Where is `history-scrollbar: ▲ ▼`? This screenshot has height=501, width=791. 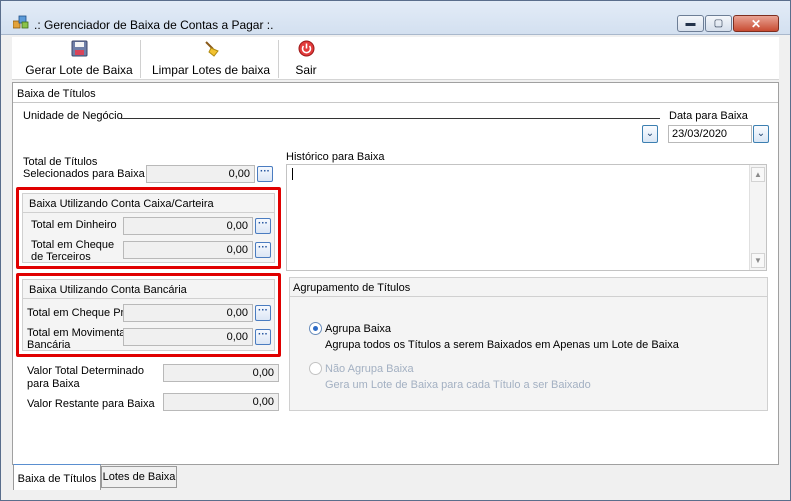
history-scrollbar: ▲ ▼ is located at coordinates (757, 217).